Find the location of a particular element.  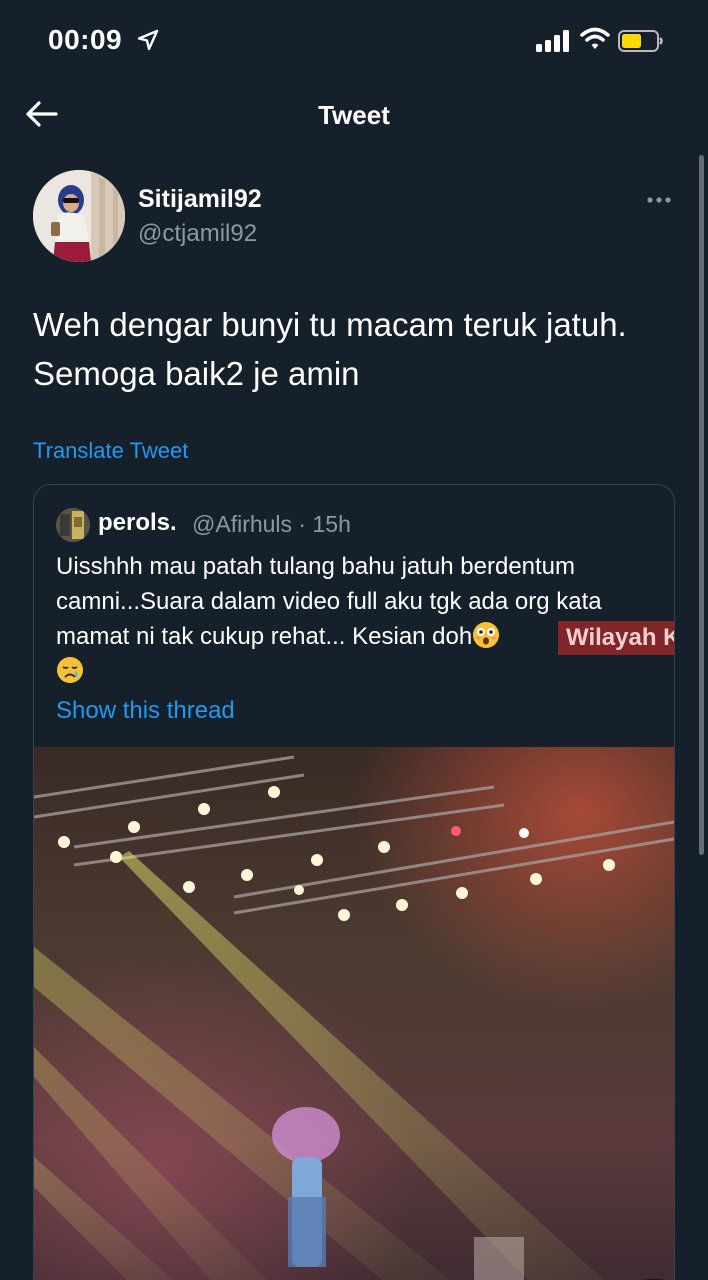

navigation-bar: Tweet is located at coordinates (354, 116).